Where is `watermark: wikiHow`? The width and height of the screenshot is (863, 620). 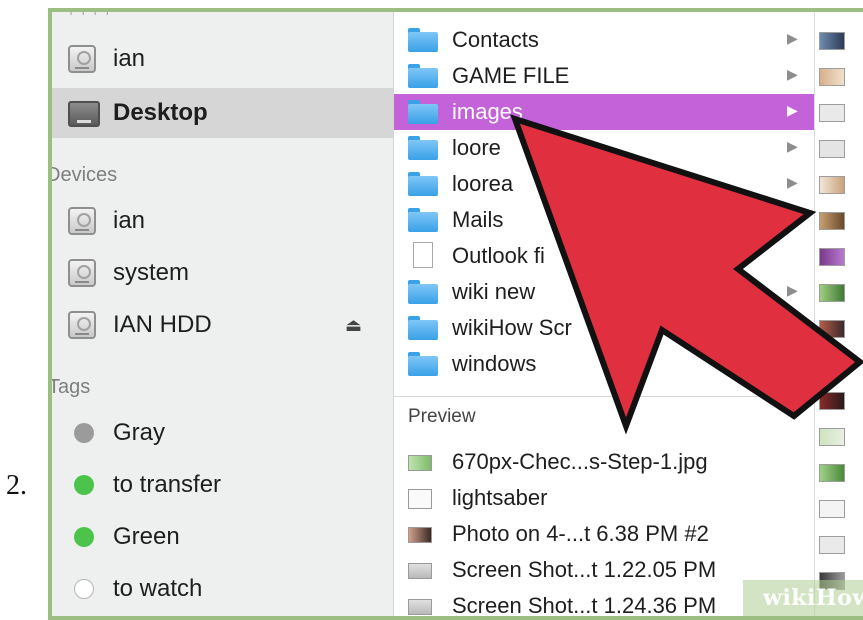 watermark: wikiHow is located at coordinates (803, 598).